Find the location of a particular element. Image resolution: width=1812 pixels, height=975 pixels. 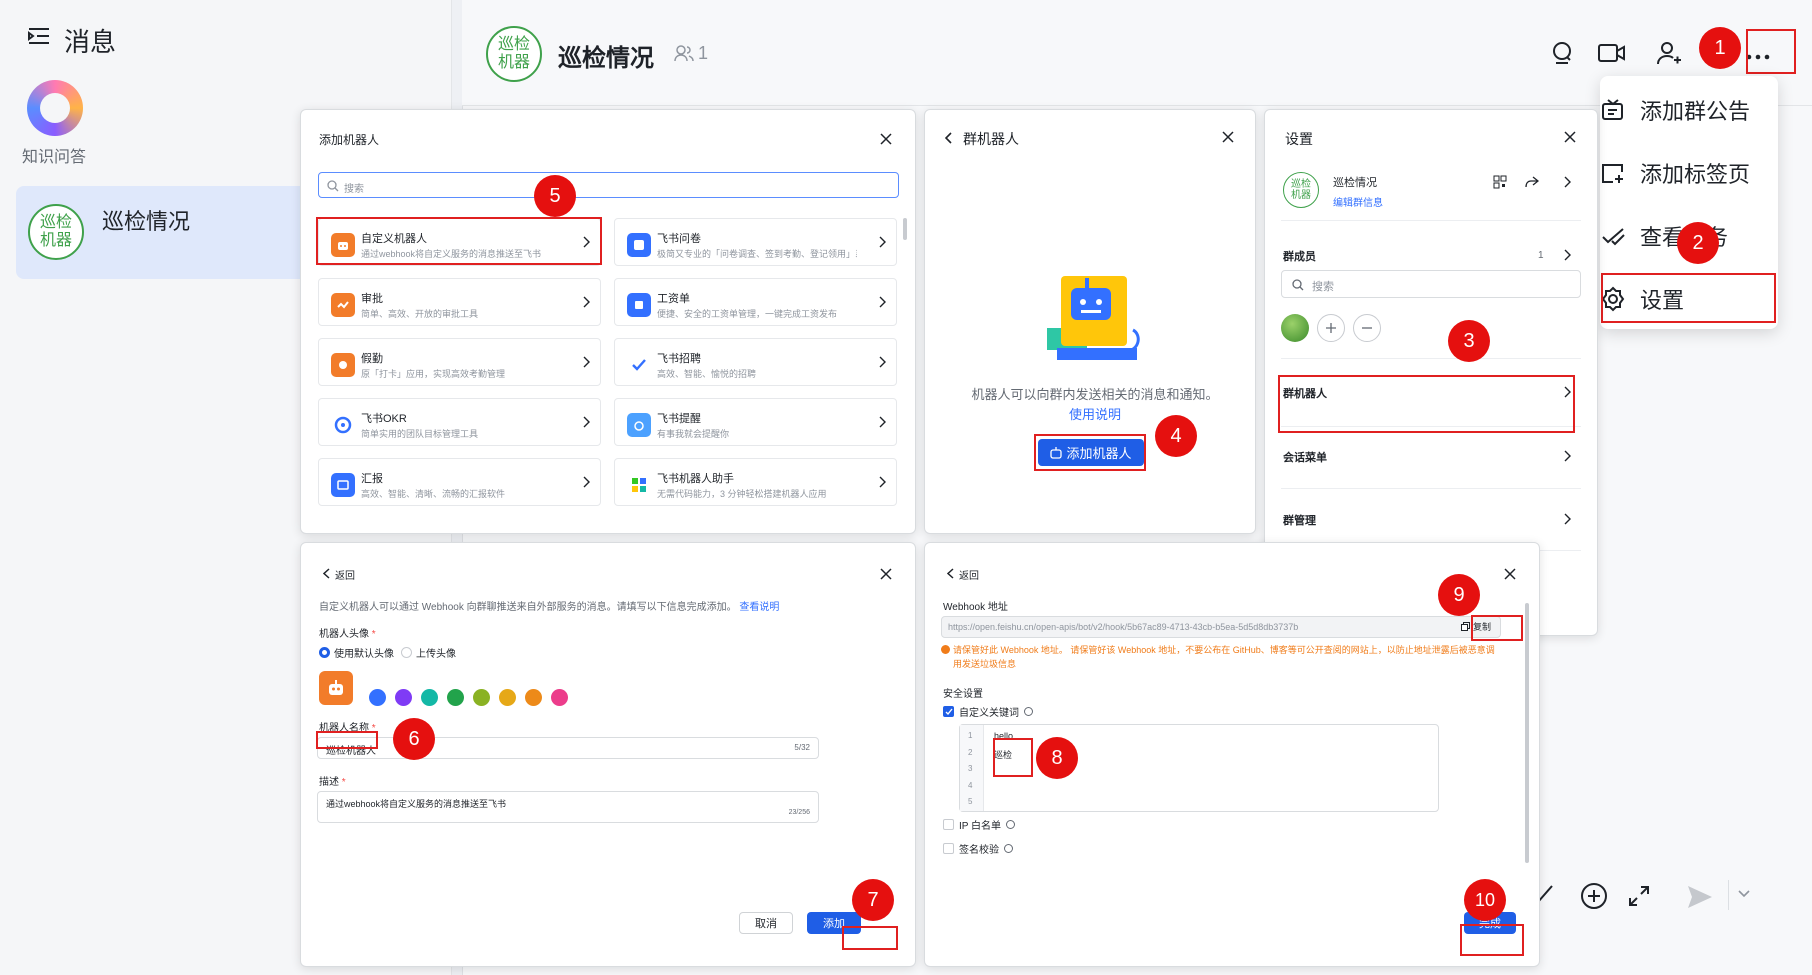

keyword-text: hello is located at coordinates (1004, 736).